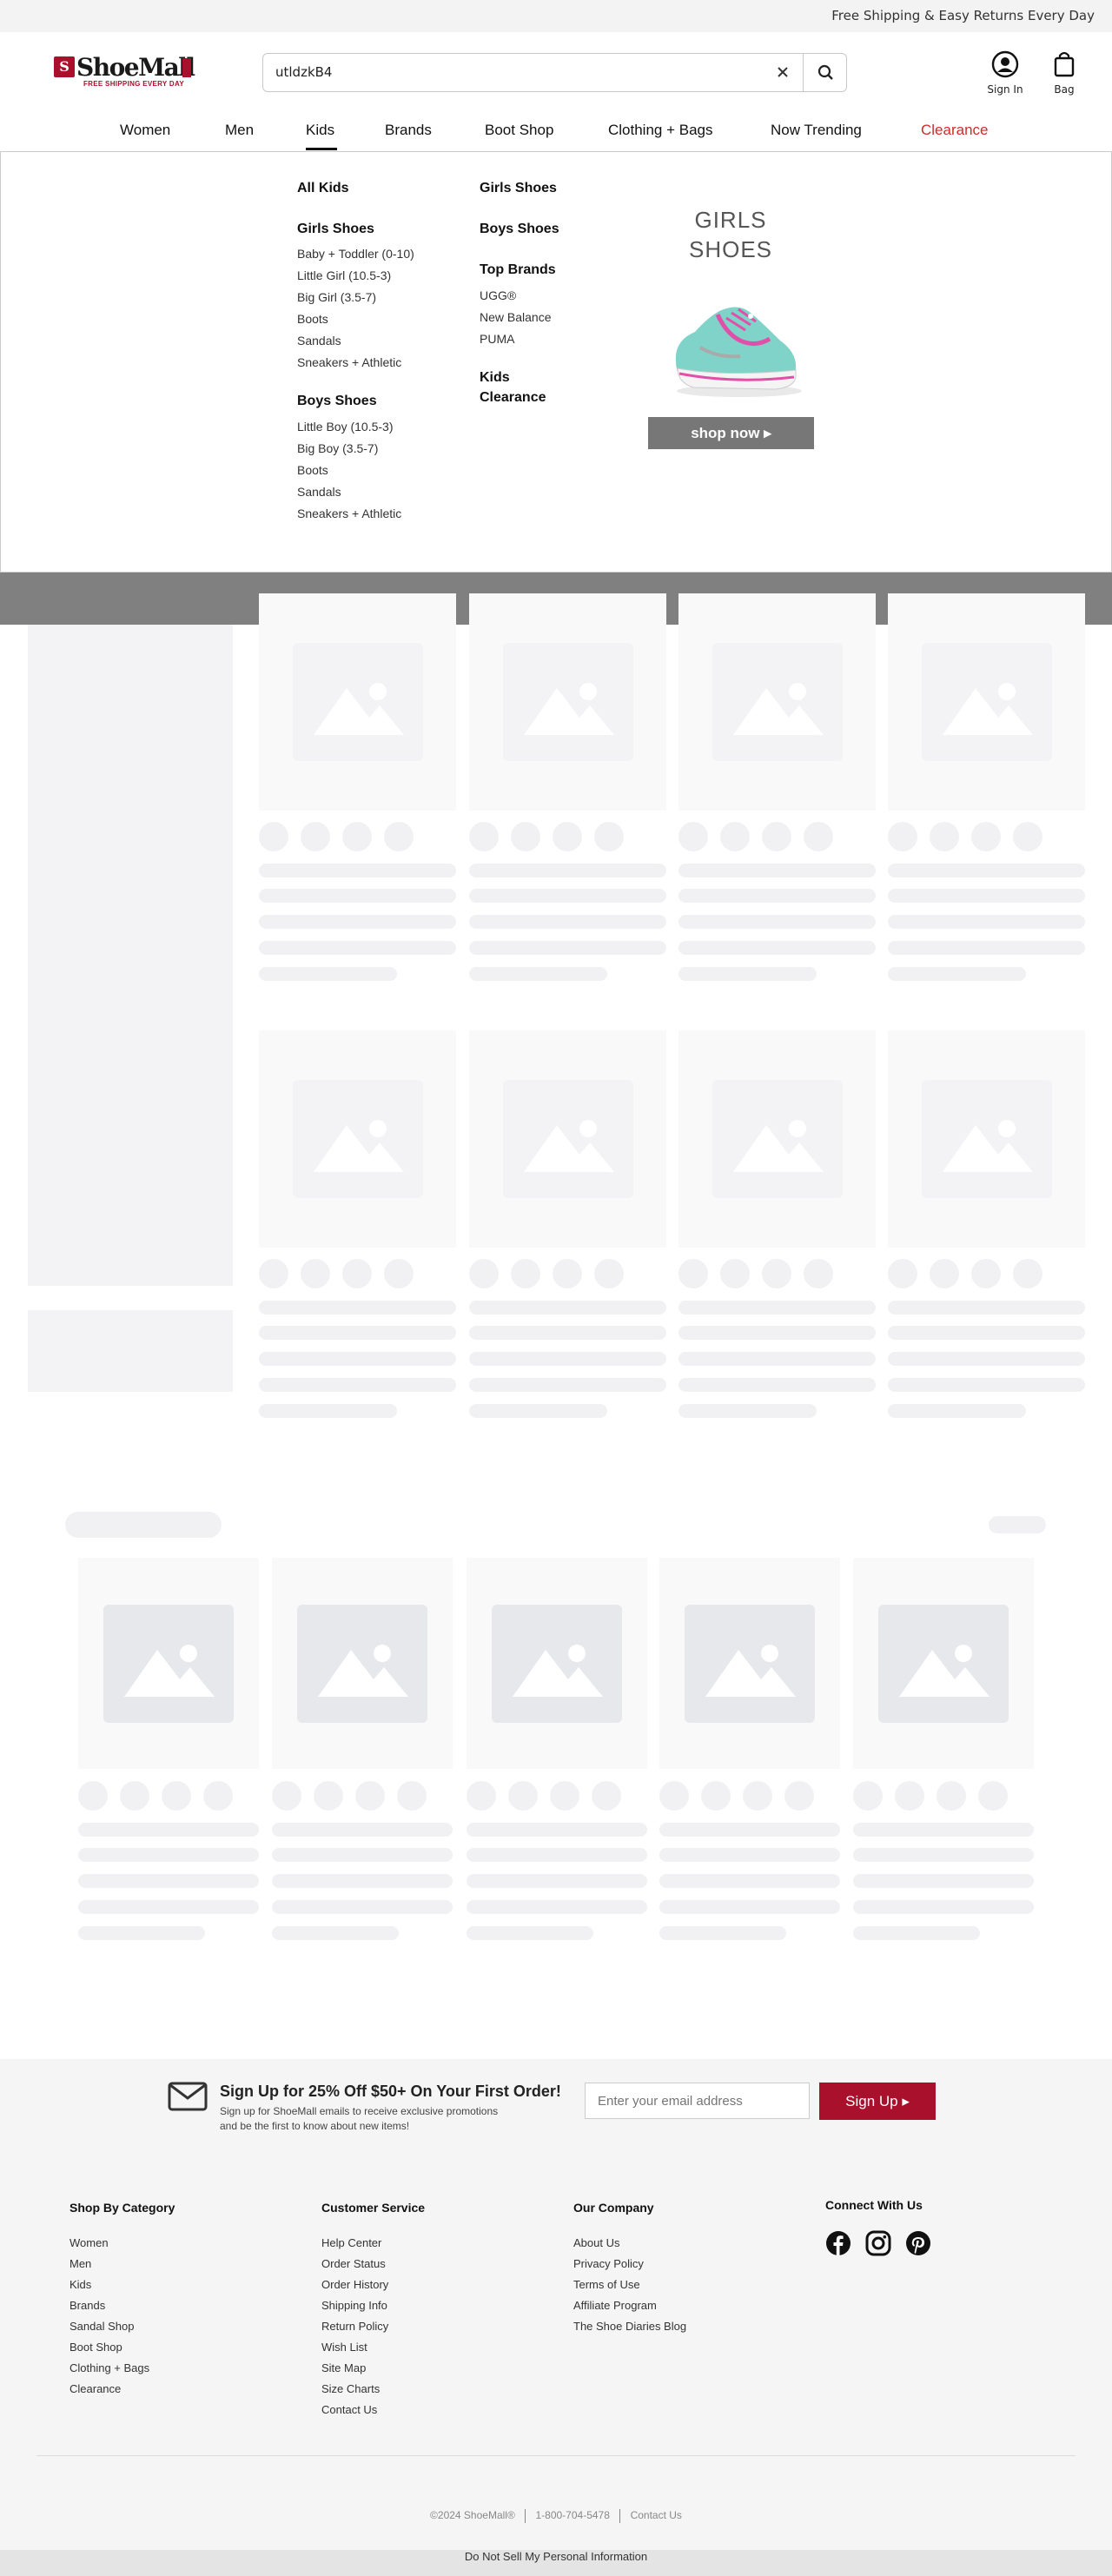 The width and height of the screenshot is (1112, 2576). What do you see at coordinates (519, 229) in the screenshot?
I see `menu-boys-shoes: Boys Shoes` at bounding box center [519, 229].